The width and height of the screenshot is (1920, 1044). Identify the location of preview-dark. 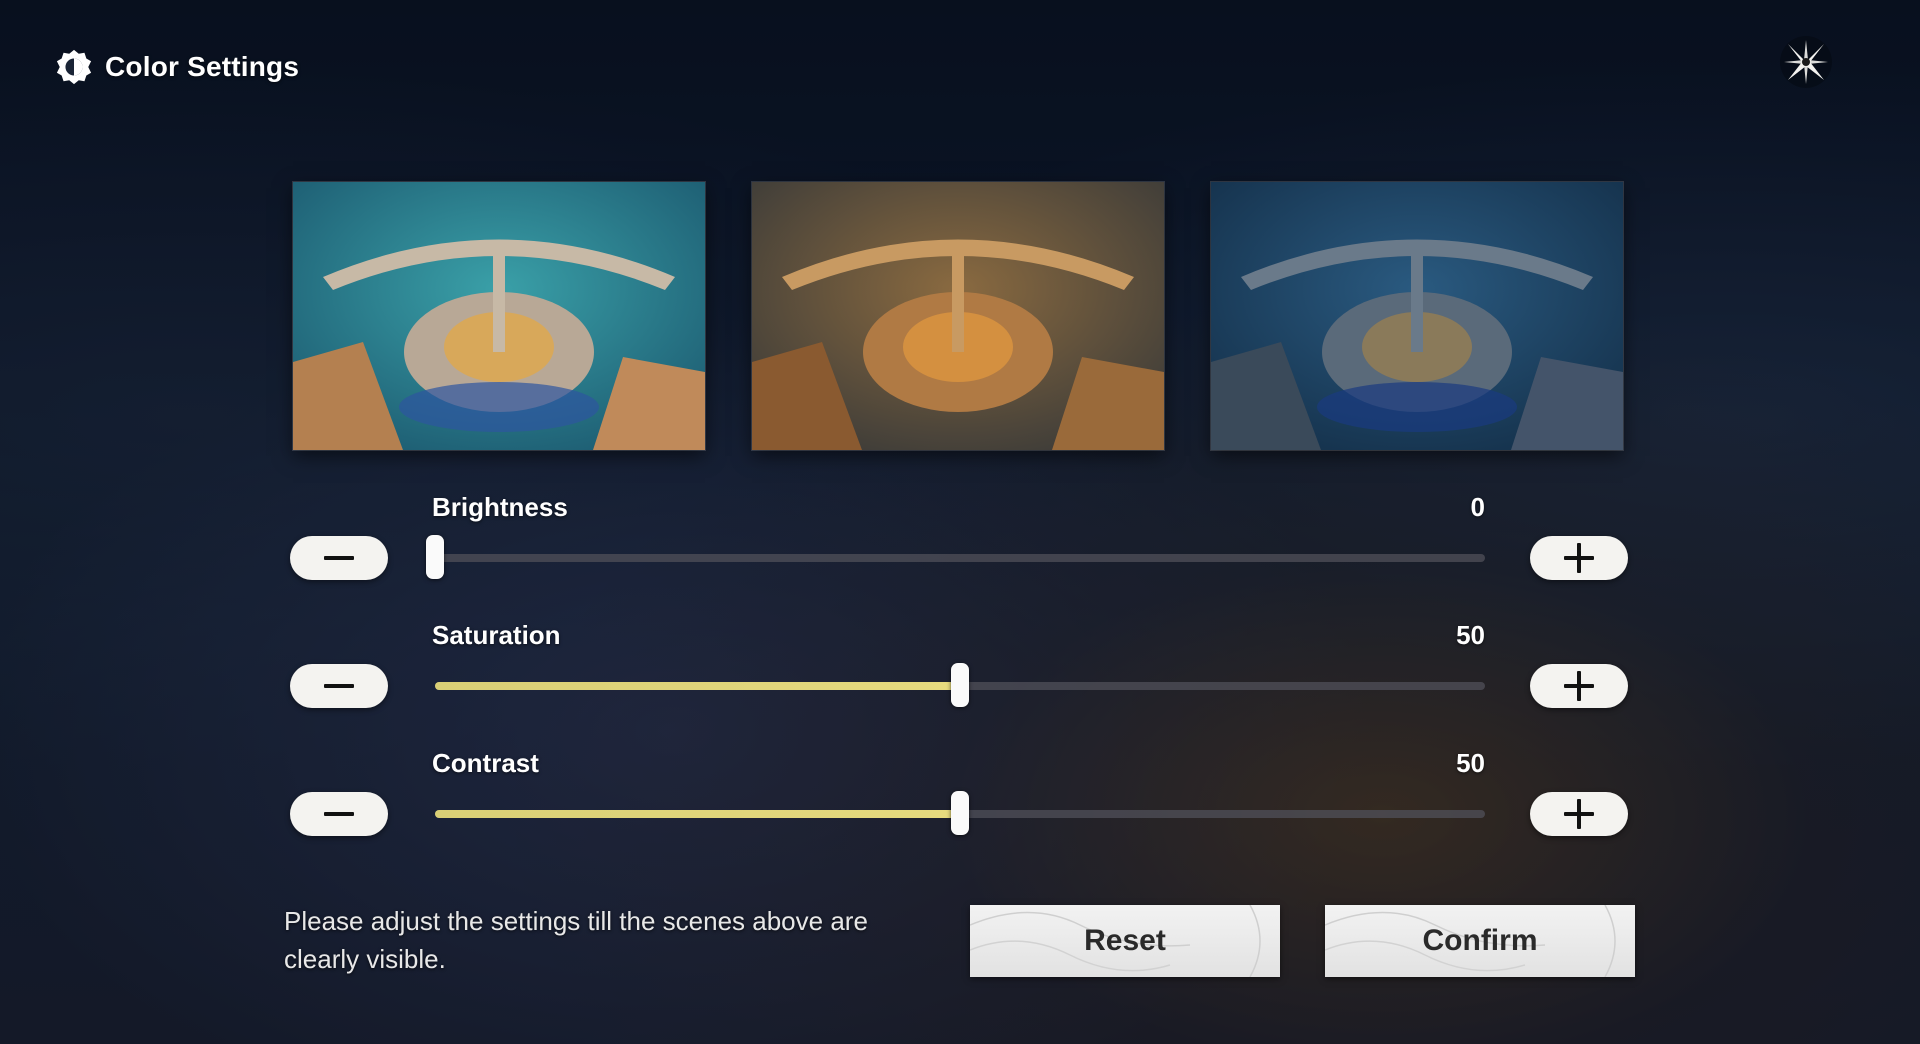
(1417, 316).